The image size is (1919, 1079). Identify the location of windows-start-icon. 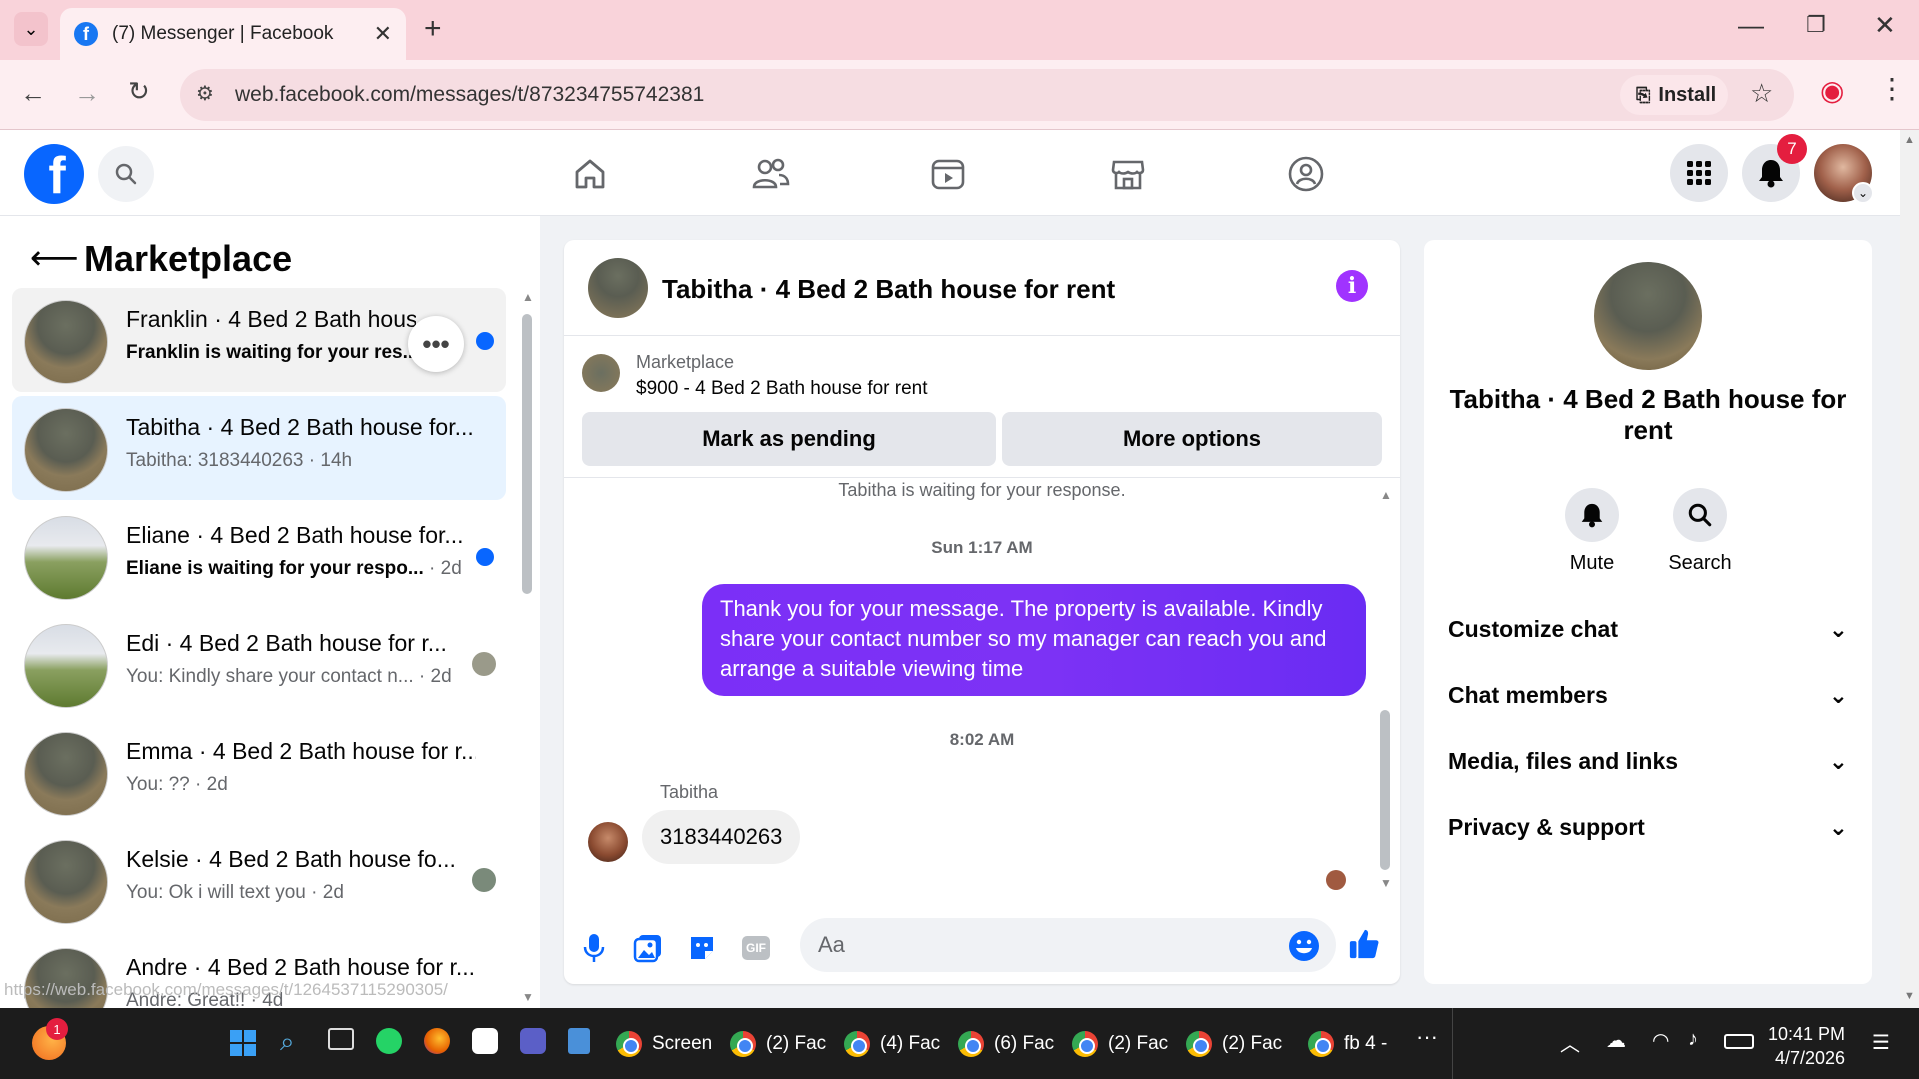
(243, 1043).